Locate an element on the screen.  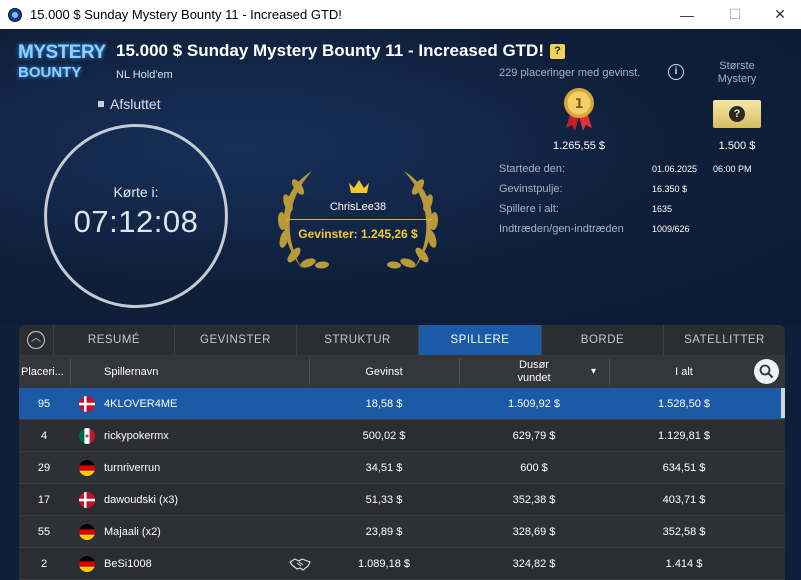
player-place: 2 is located at coordinates (44, 564).